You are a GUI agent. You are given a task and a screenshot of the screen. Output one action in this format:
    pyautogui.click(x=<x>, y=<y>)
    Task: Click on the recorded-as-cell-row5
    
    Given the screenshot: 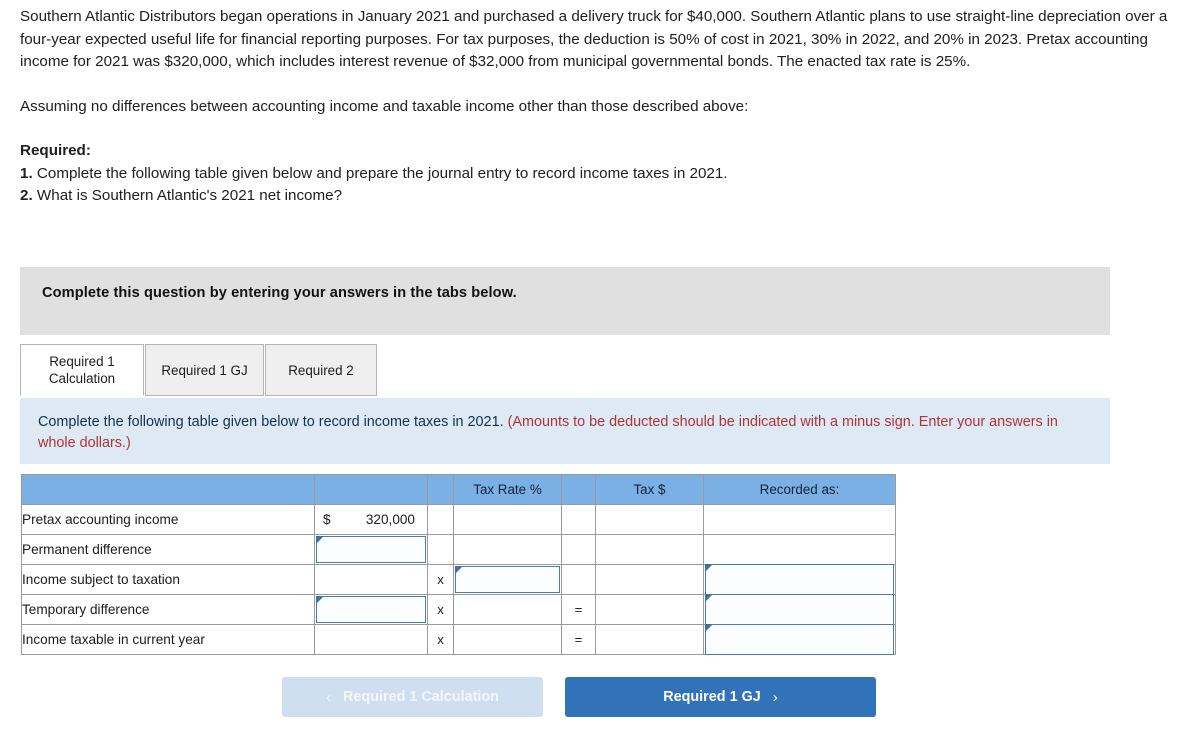 What is the action you would take?
    pyautogui.click(x=799, y=639)
    